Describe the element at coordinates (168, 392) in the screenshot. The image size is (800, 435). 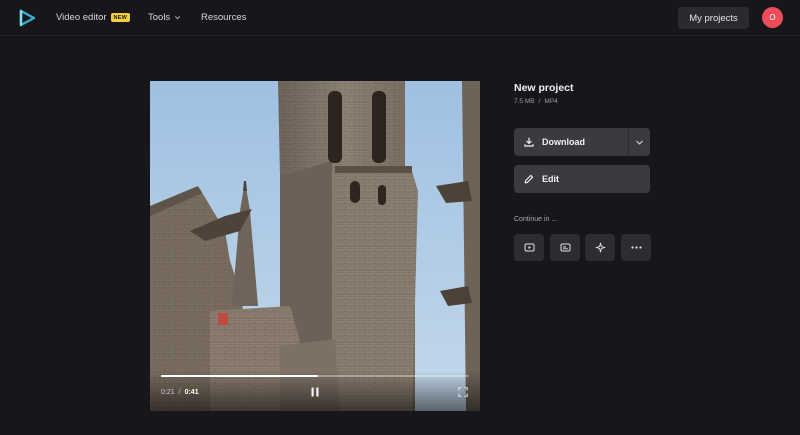
I see `current-time: 0:21` at that location.